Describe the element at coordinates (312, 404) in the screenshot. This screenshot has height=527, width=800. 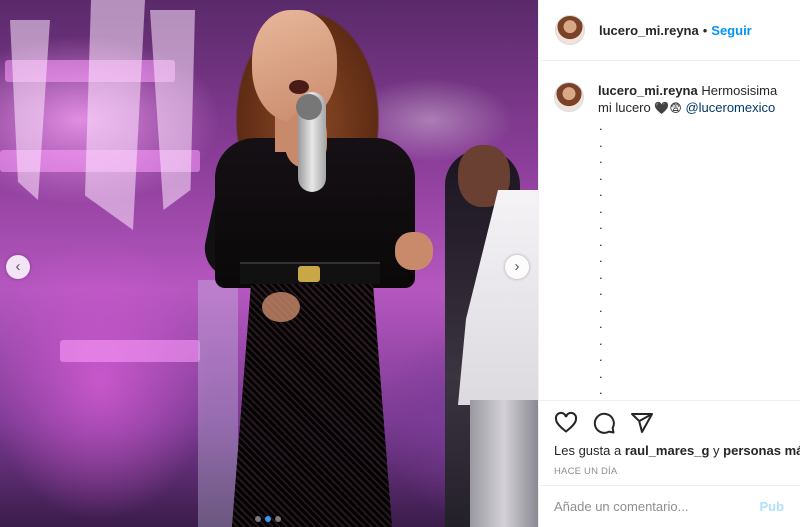
I see `singer-skirt` at that location.